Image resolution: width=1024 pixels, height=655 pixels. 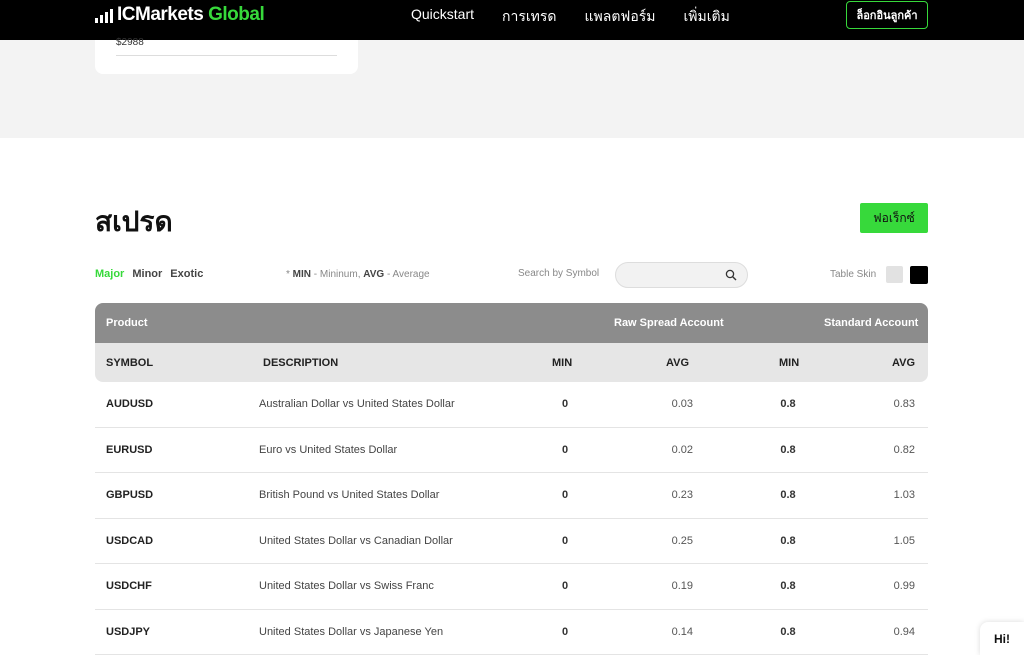 What do you see at coordinates (109, 274) in the screenshot?
I see `filter-major: Major` at bounding box center [109, 274].